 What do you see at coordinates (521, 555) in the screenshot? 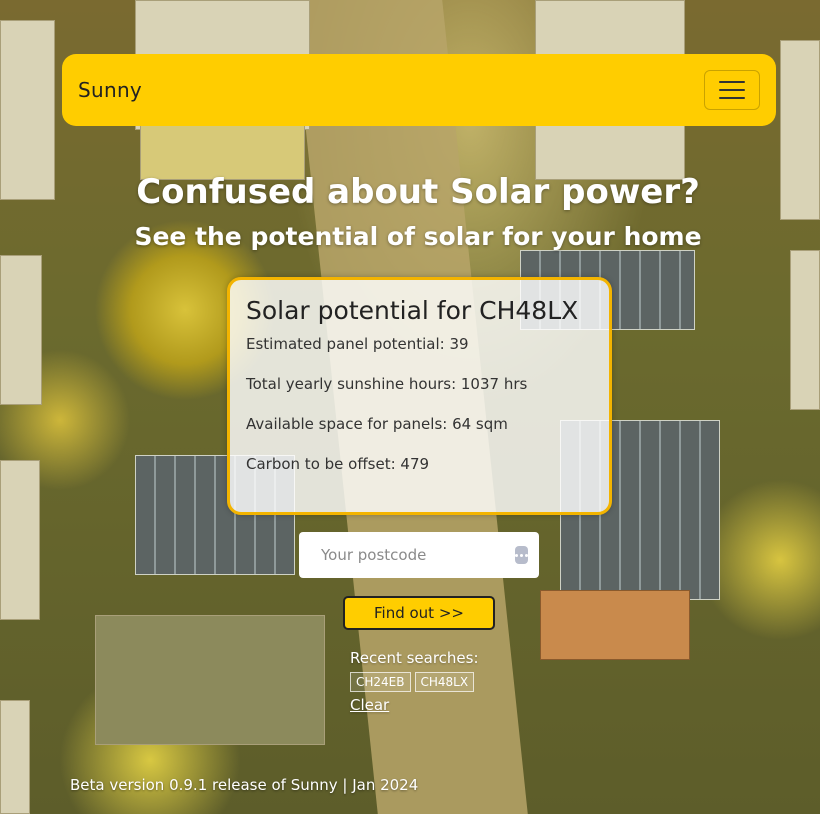
I see `more-dots-icon` at bounding box center [521, 555].